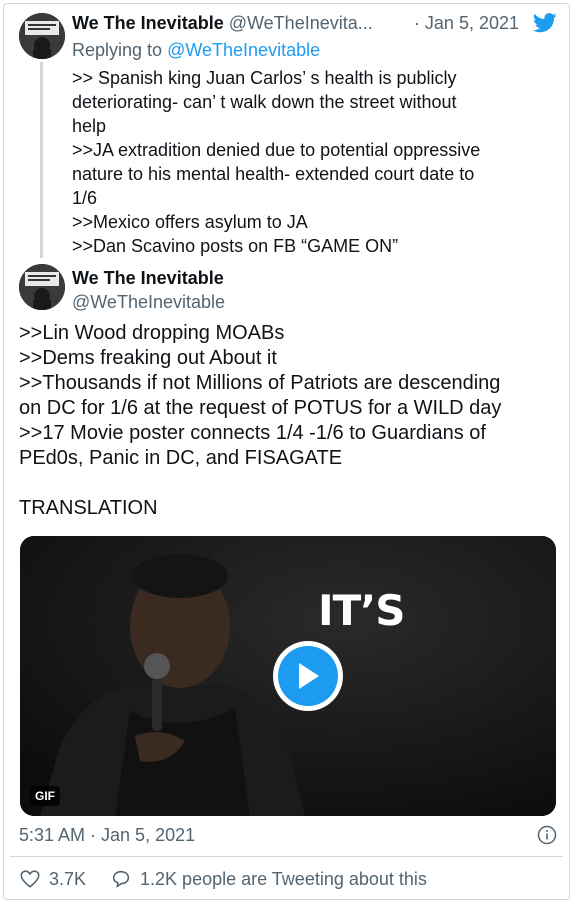 Image resolution: width=573 pixels, height=903 pixels. I want to click on heart-icon, so click(30, 879).